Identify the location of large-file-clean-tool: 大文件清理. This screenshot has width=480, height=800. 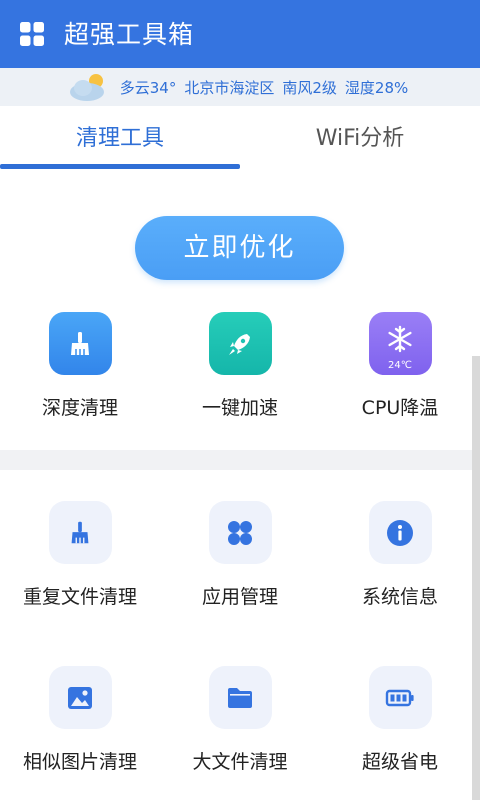
(240, 720).